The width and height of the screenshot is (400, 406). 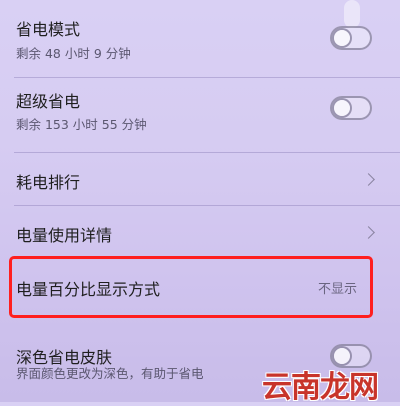 What do you see at coordinates (200, 179) in the screenshot?
I see `power-ranking-row: 耗电排行` at bounding box center [200, 179].